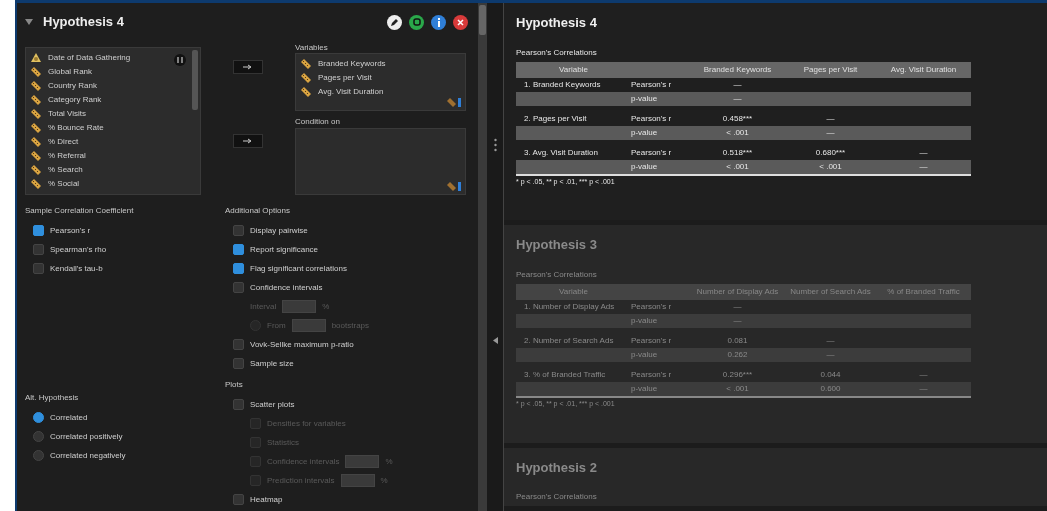 This screenshot has height=511, width=1047. What do you see at coordinates (115, 142) in the screenshot?
I see `variable-item: % Direct` at bounding box center [115, 142].